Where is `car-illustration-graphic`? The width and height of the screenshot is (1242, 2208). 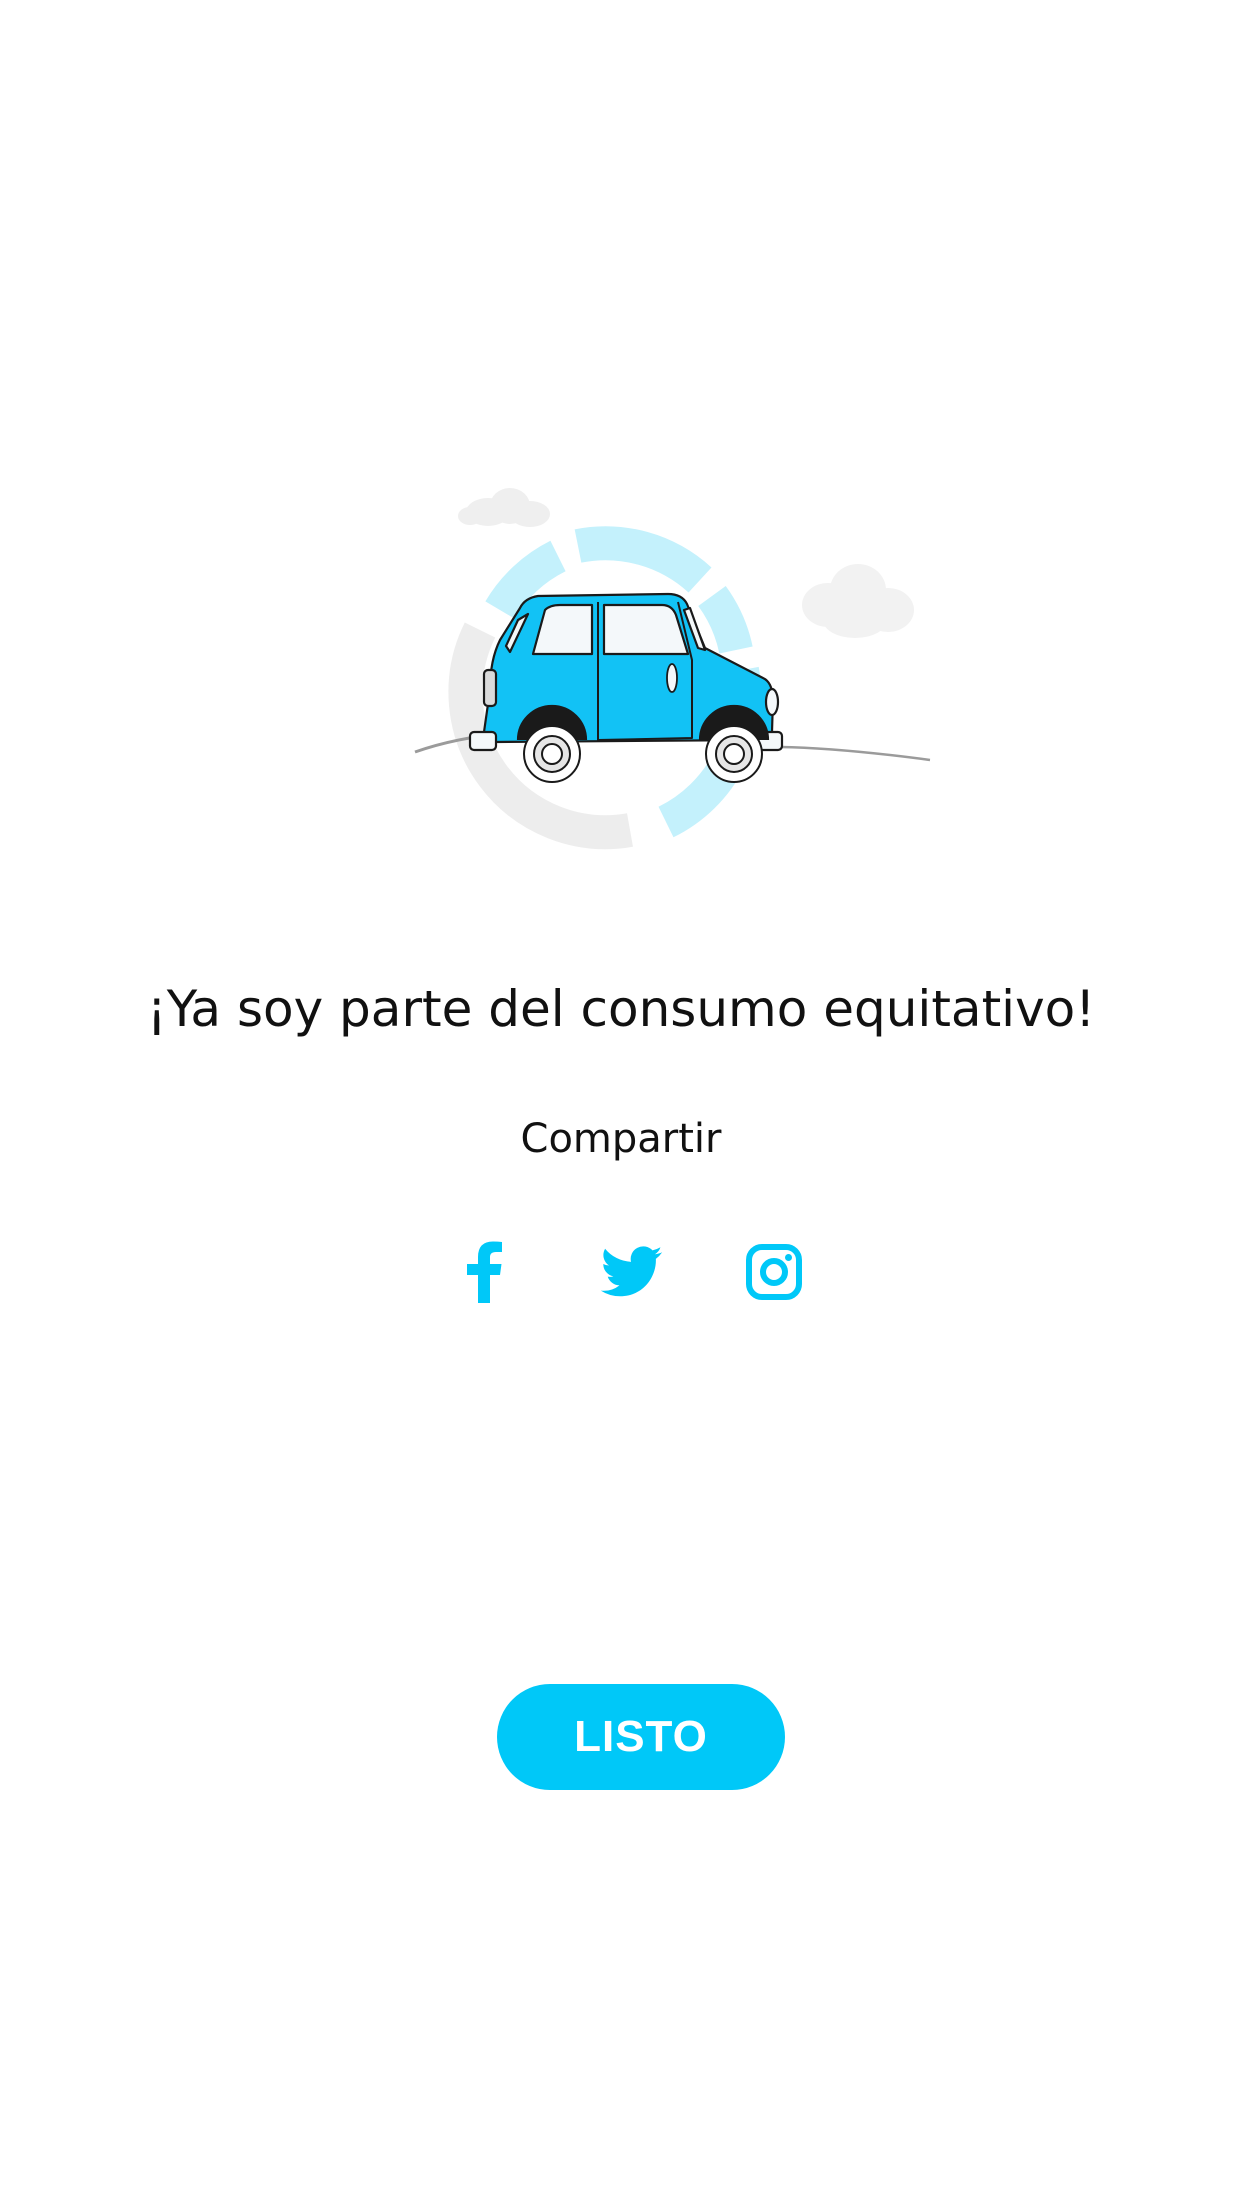
car-illustration-graphic is located at coordinates (672, 669).